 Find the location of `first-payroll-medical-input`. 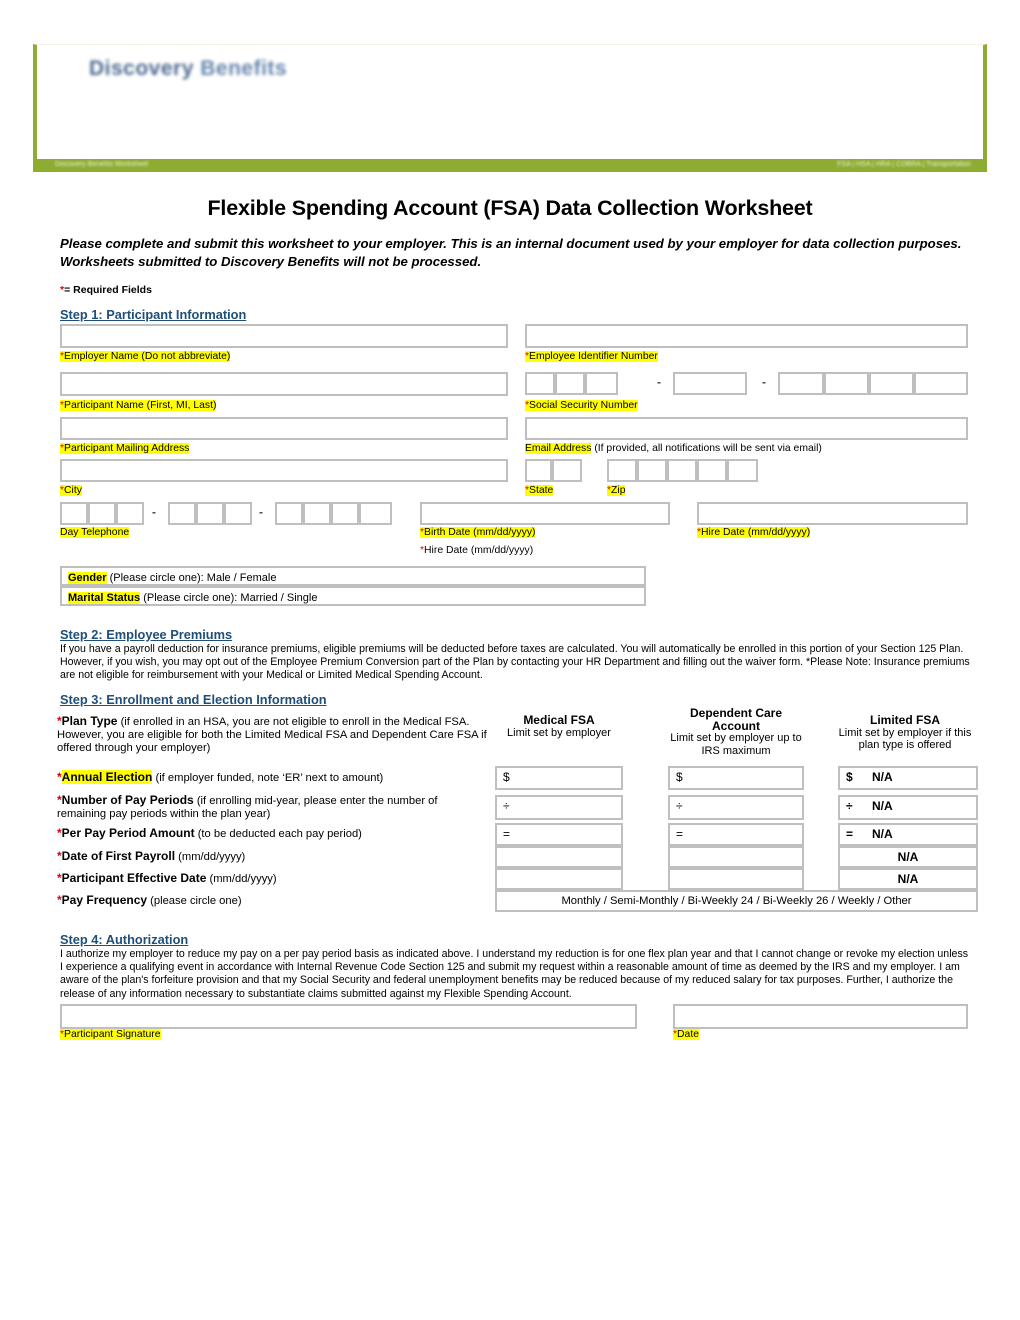

first-payroll-medical-input is located at coordinates (559, 857).